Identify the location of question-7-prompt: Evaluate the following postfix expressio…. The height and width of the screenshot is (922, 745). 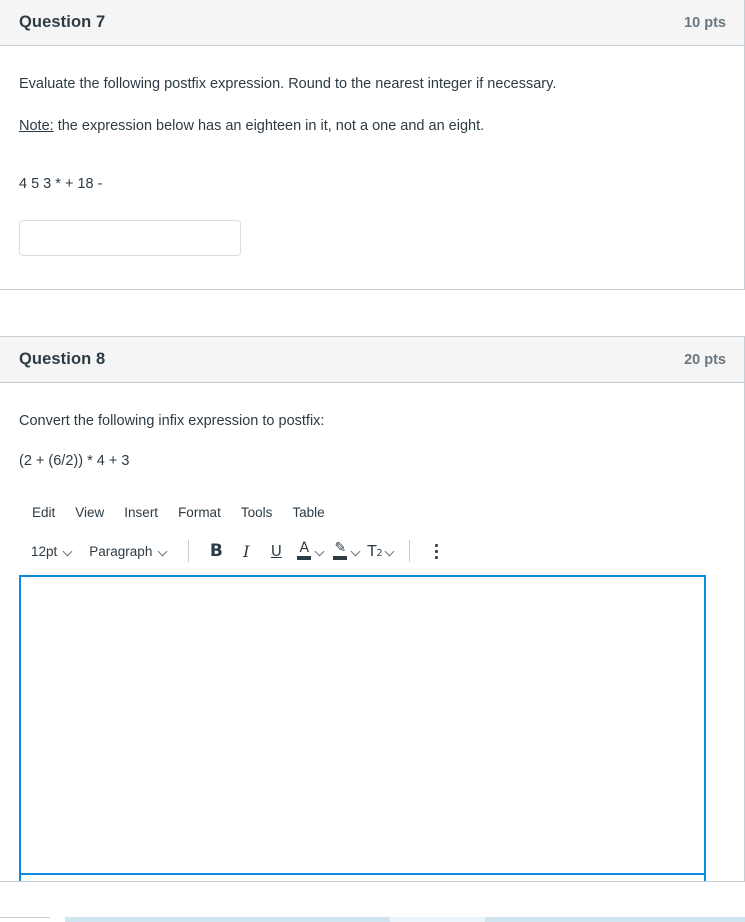
(288, 84).